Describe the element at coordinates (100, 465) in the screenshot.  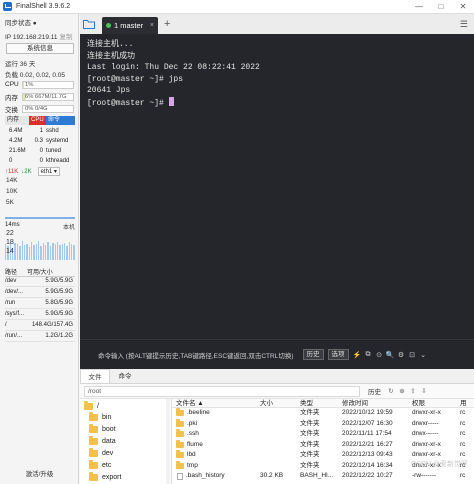
I see `tree-item-etc: etc` at that location.